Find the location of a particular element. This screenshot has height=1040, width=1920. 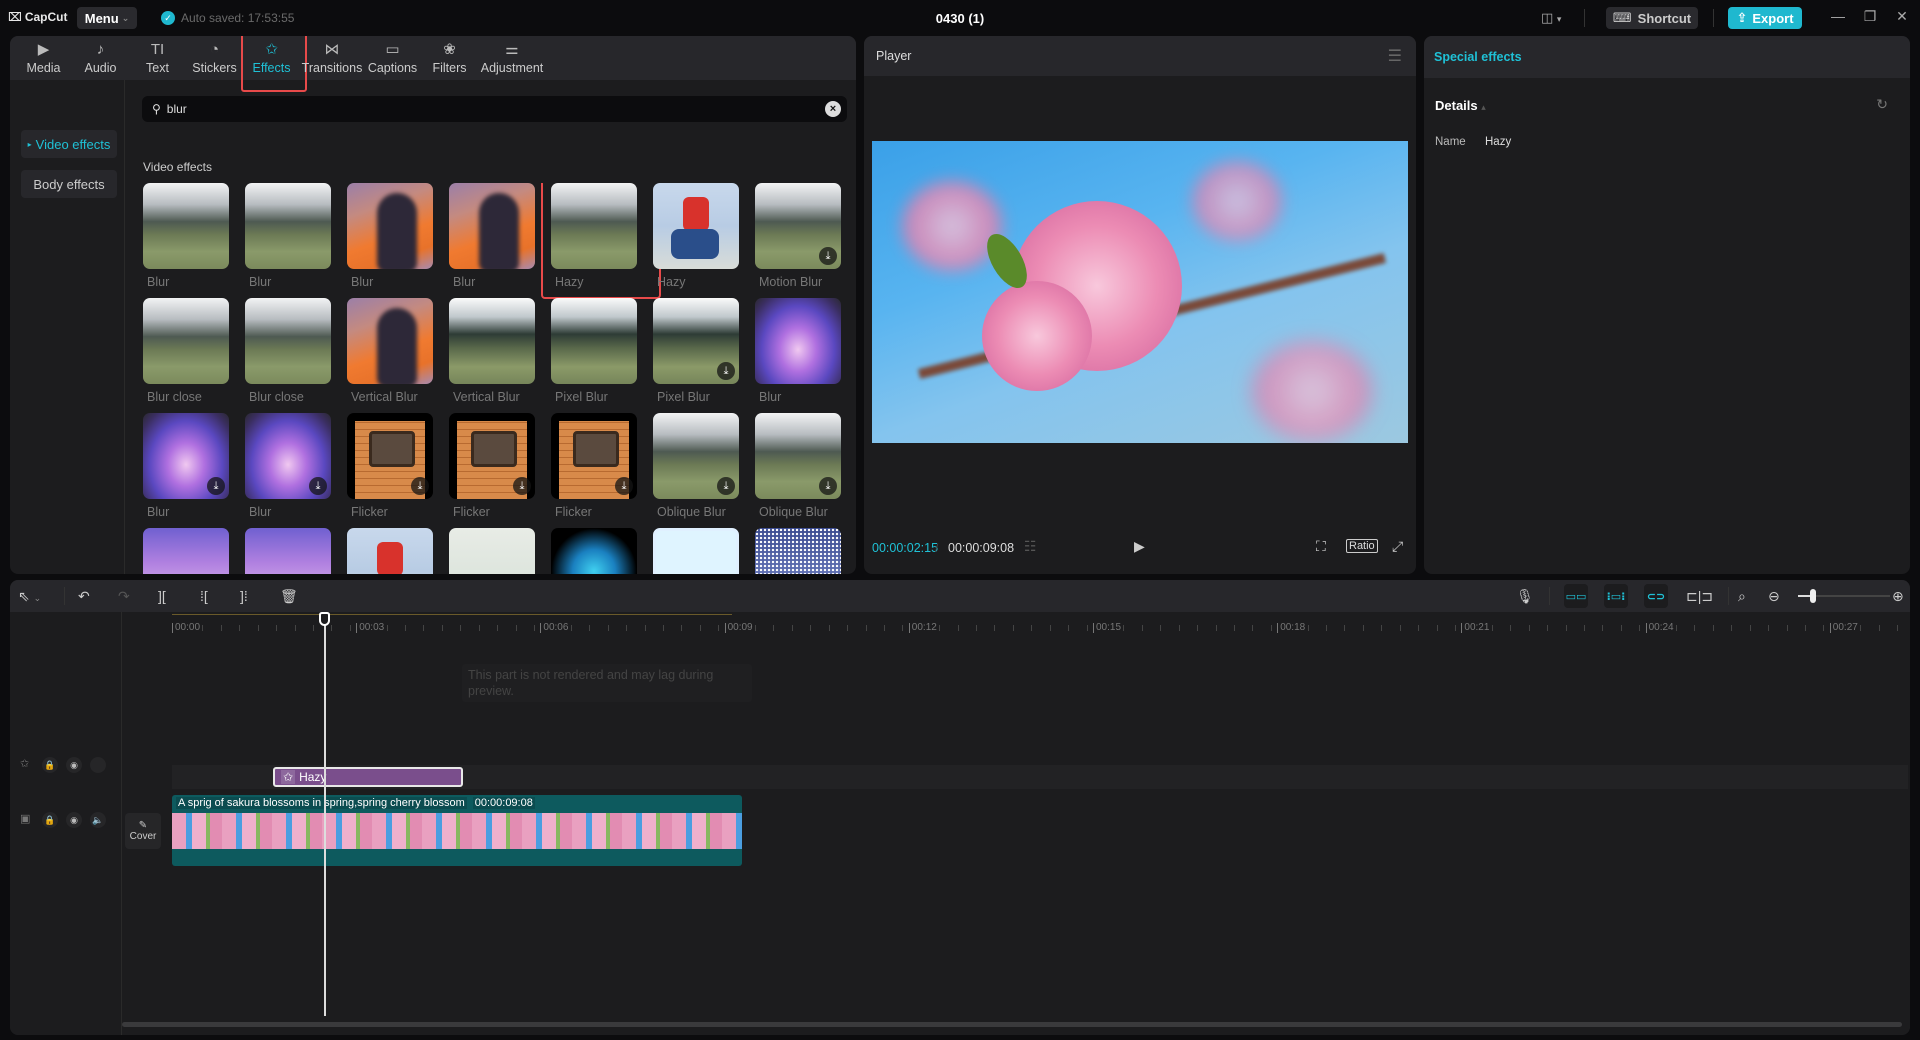

clear-search-button: × is located at coordinates (833, 109).